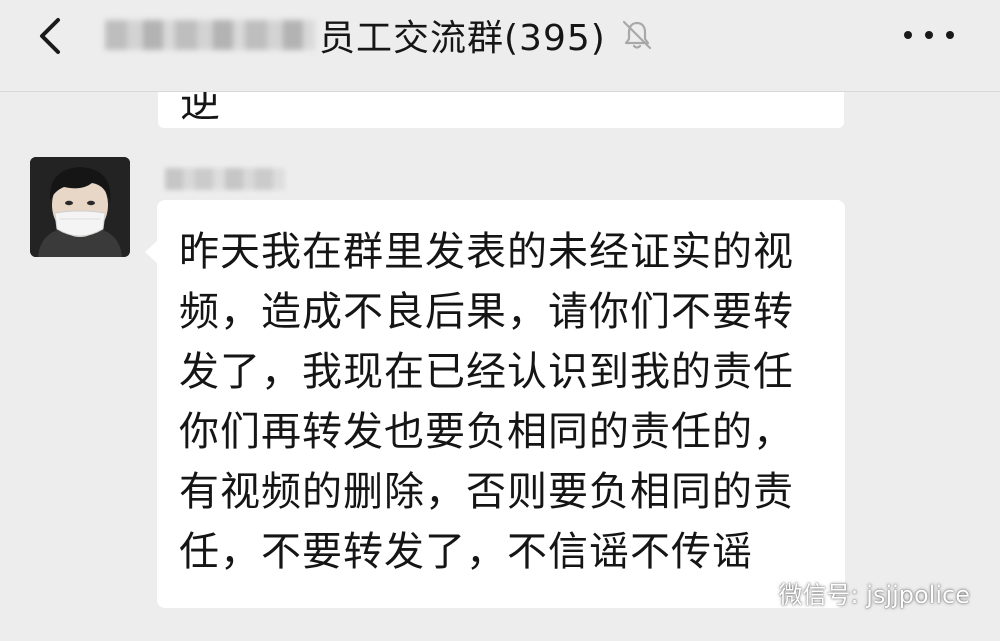  I want to click on avatar, so click(80, 207).